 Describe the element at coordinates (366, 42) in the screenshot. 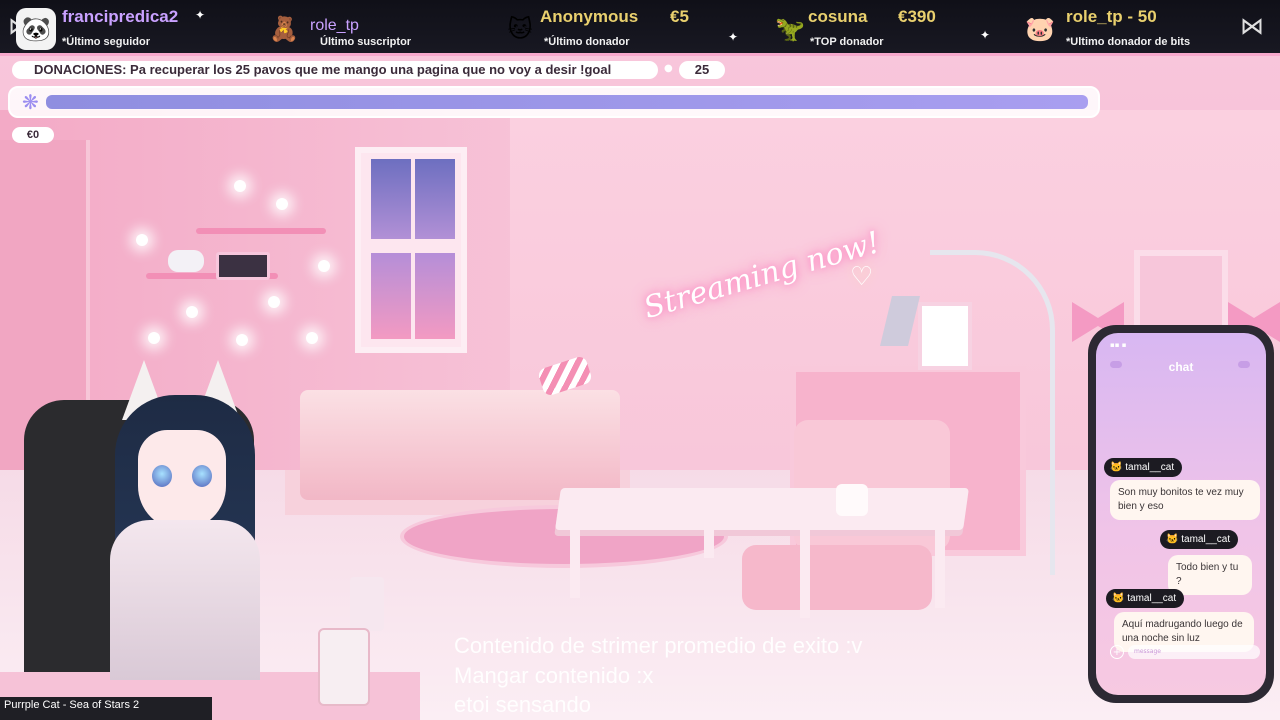

I see `latest-subscriber-label: Último suscriptor` at that location.